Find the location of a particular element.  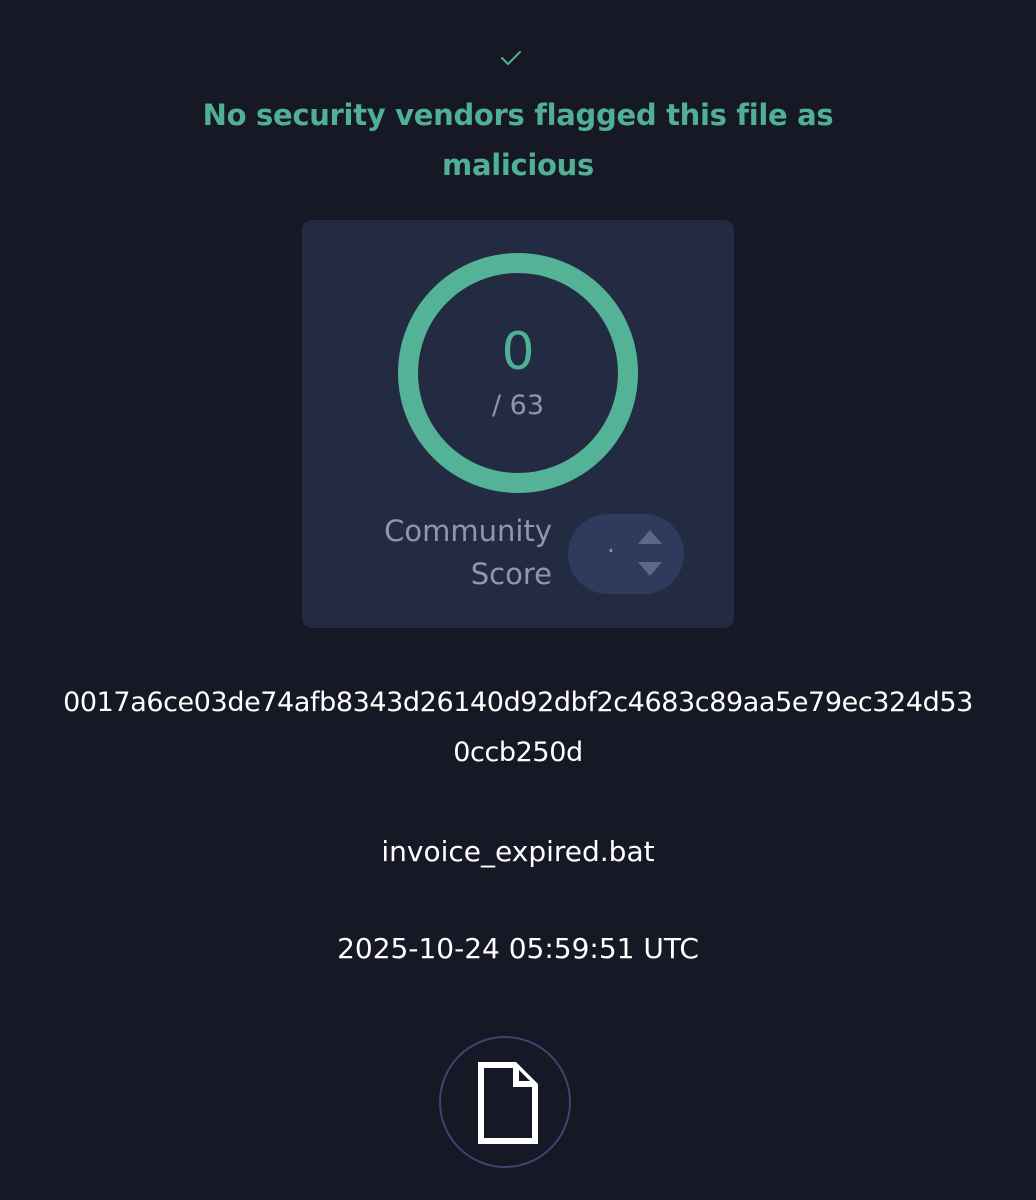

vote-down-icon is located at coordinates (650, 569).